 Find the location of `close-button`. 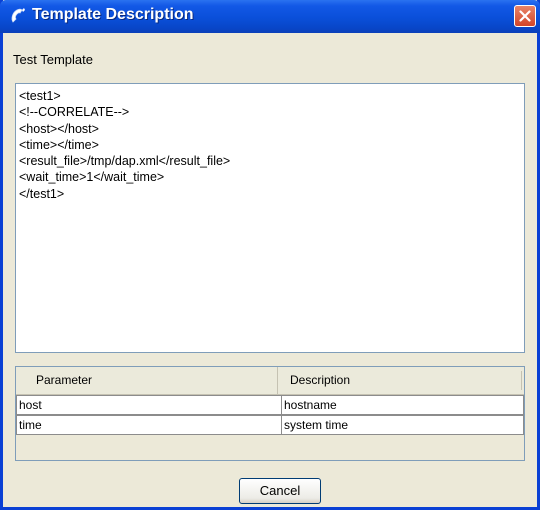

close-button is located at coordinates (525, 16).